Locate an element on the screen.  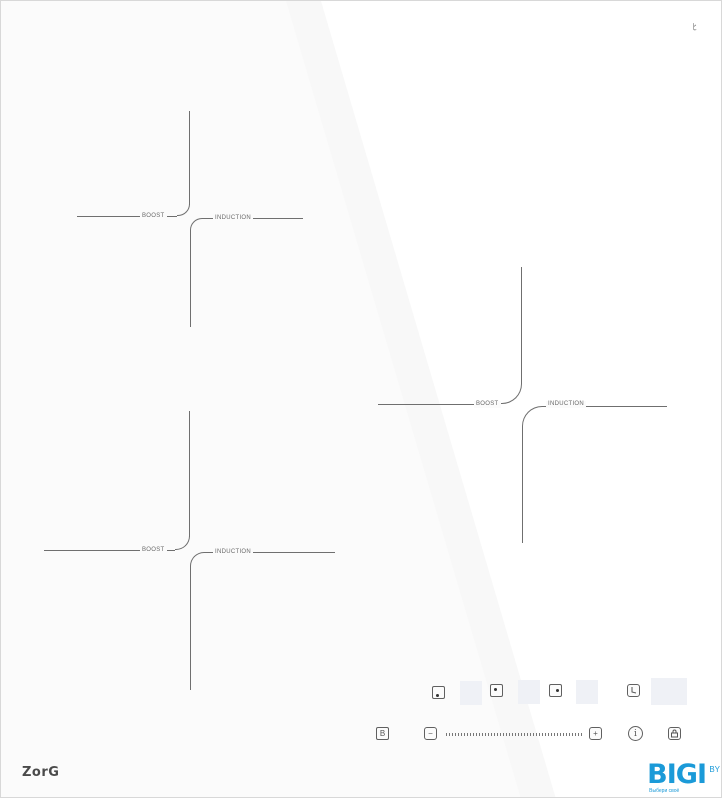
zone-select-button-front-left is located at coordinates (438, 692).